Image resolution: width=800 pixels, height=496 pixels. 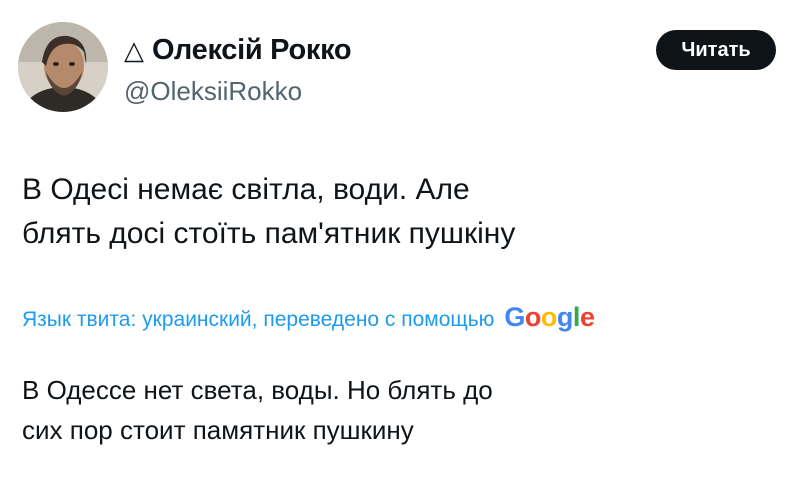 What do you see at coordinates (213, 91) in the screenshot?
I see `author-handle: @OleksiiRokko` at bounding box center [213, 91].